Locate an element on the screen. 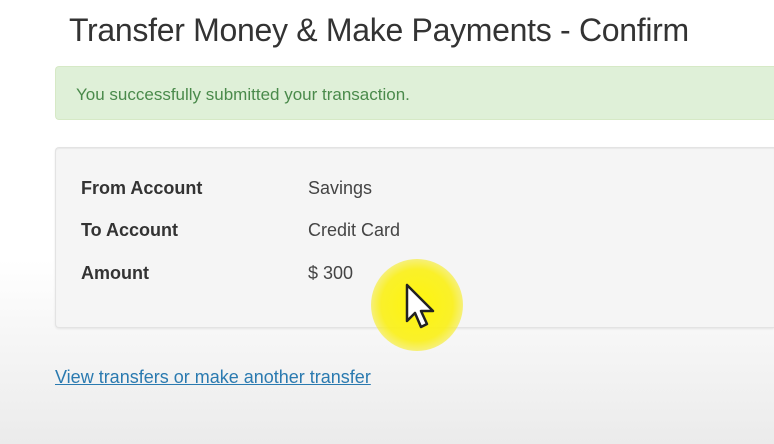 This screenshot has height=444, width=774. to-account-label: To Account is located at coordinates (129, 230).